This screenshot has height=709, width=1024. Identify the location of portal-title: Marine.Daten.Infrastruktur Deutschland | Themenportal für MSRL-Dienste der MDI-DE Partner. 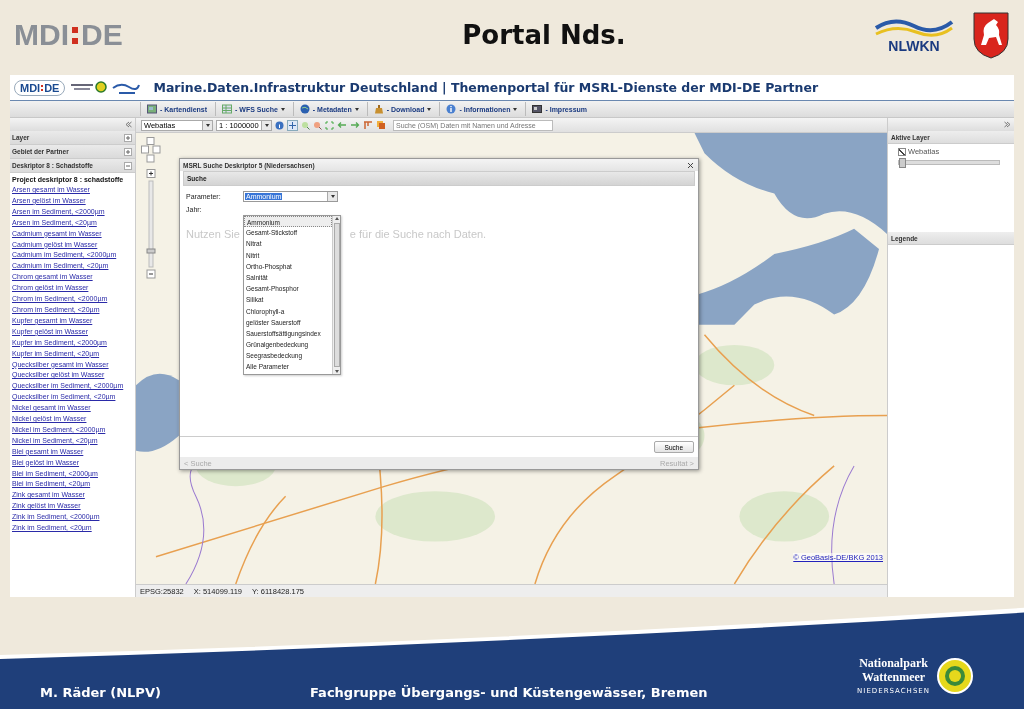
(486, 87).